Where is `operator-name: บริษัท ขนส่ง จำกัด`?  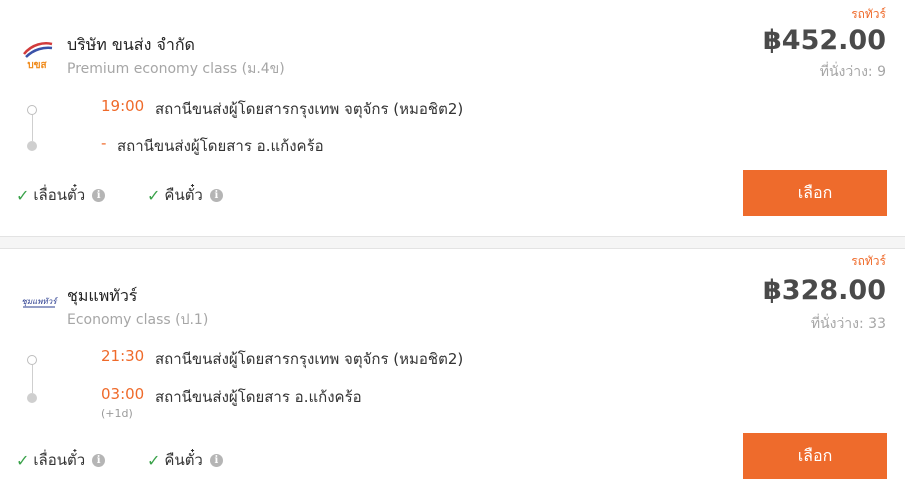
operator-name: บริษัท ขนส่ง จำกัด is located at coordinates (131, 44).